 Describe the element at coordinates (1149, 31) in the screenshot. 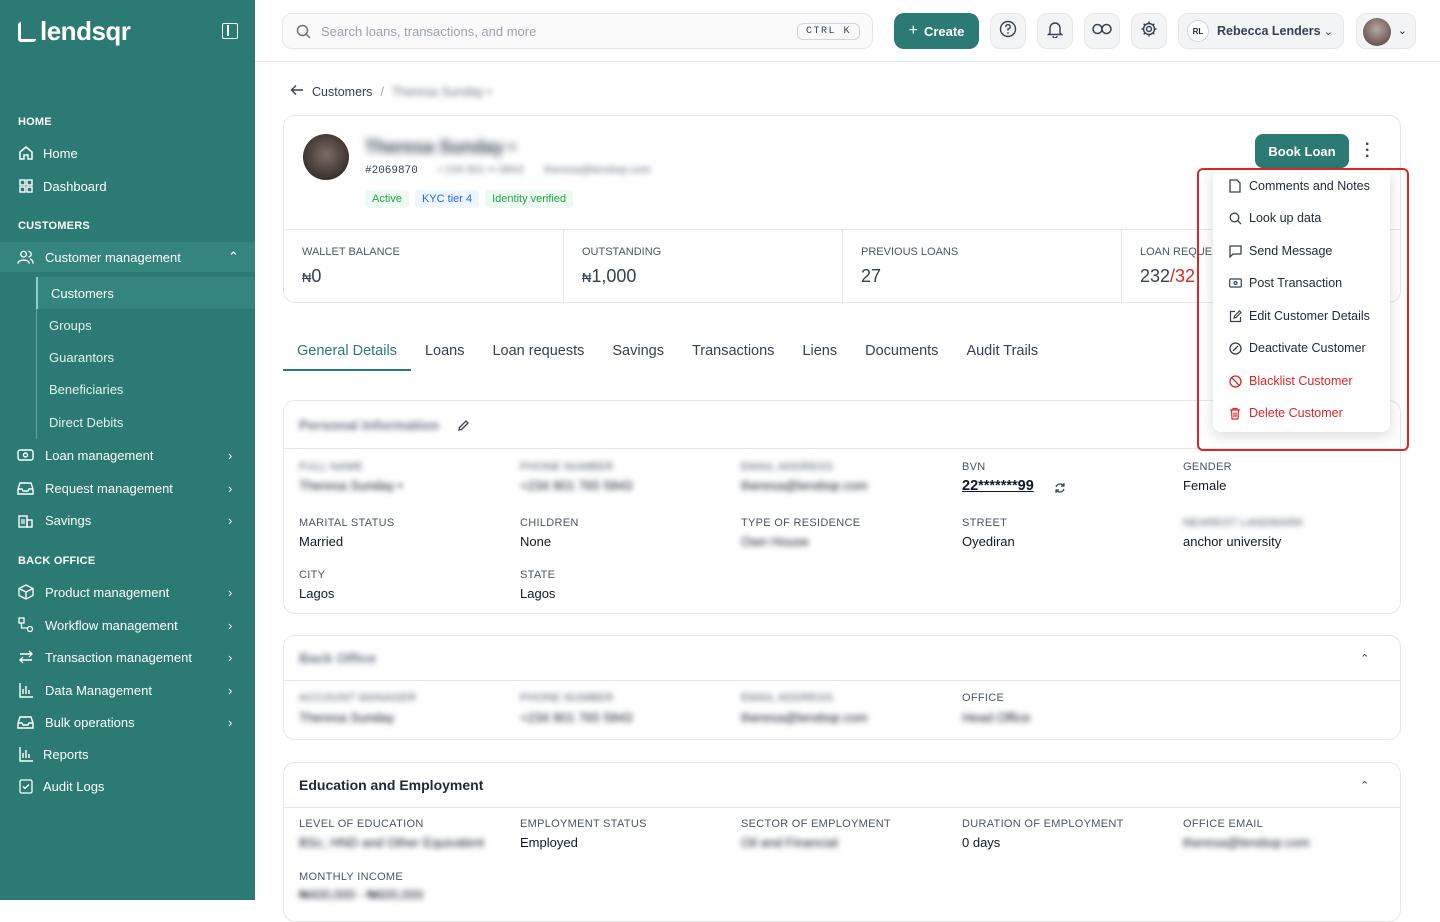

I see `settings-button` at that location.